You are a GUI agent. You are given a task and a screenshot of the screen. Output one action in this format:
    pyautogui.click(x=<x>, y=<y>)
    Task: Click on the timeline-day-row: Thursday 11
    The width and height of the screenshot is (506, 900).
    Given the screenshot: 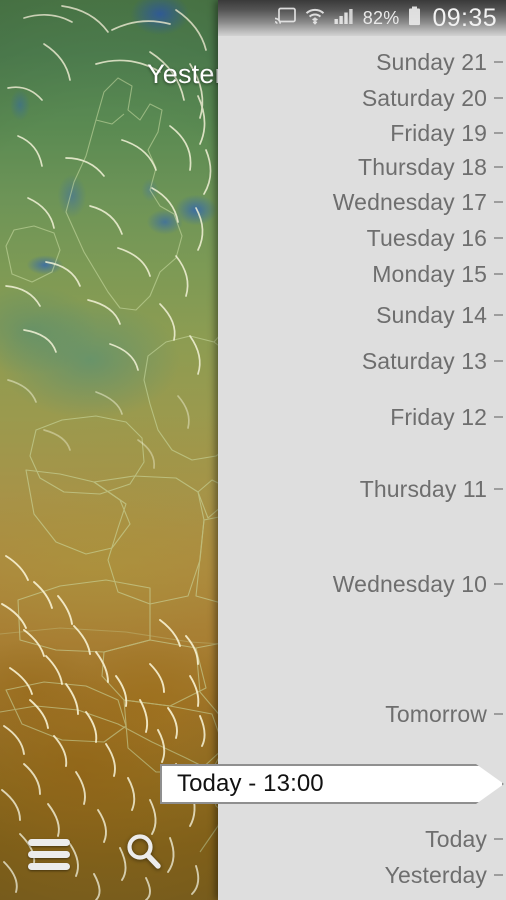 What is the action you would take?
    pyautogui.click(x=362, y=489)
    